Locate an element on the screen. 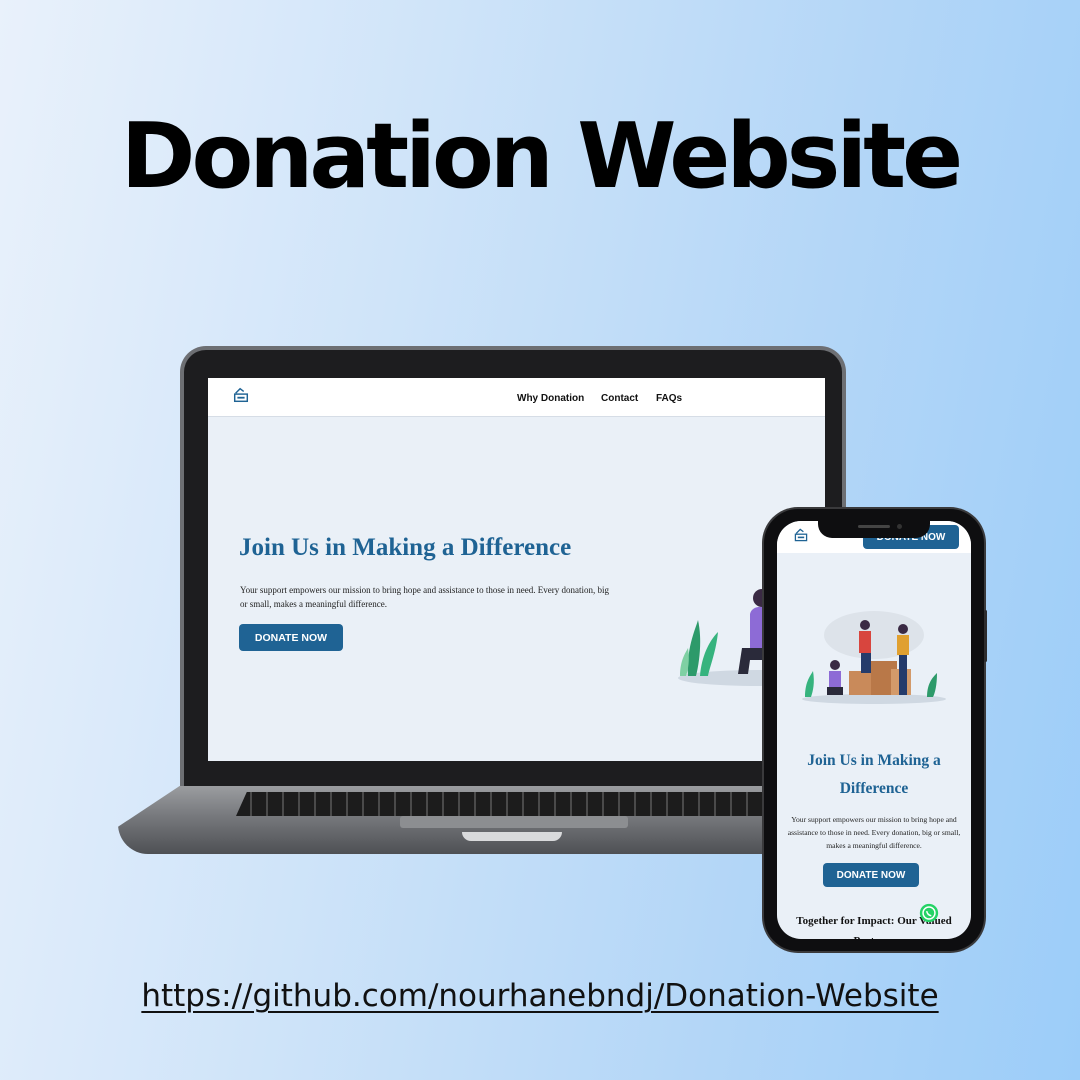  nav-link-faqs: FAQs is located at coordinates (669, 398).